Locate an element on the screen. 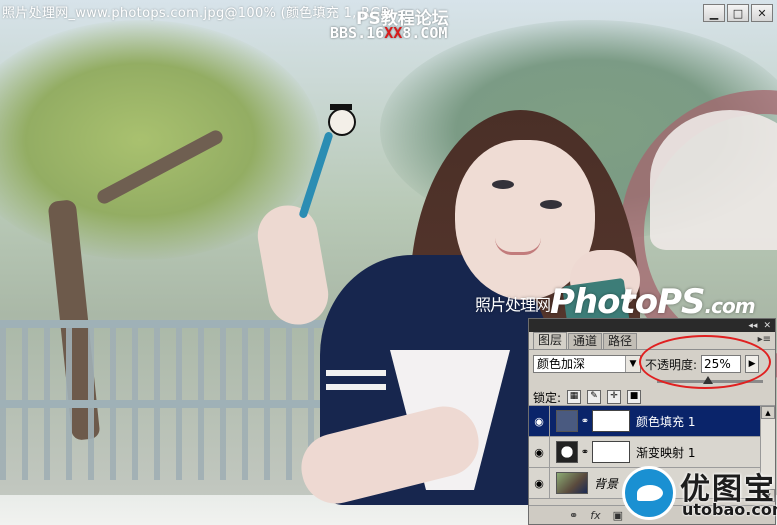 This screenshot has height=525, width=777. panel-titlebar: ◂◂ ✕ is located at coordinates (652, 325).